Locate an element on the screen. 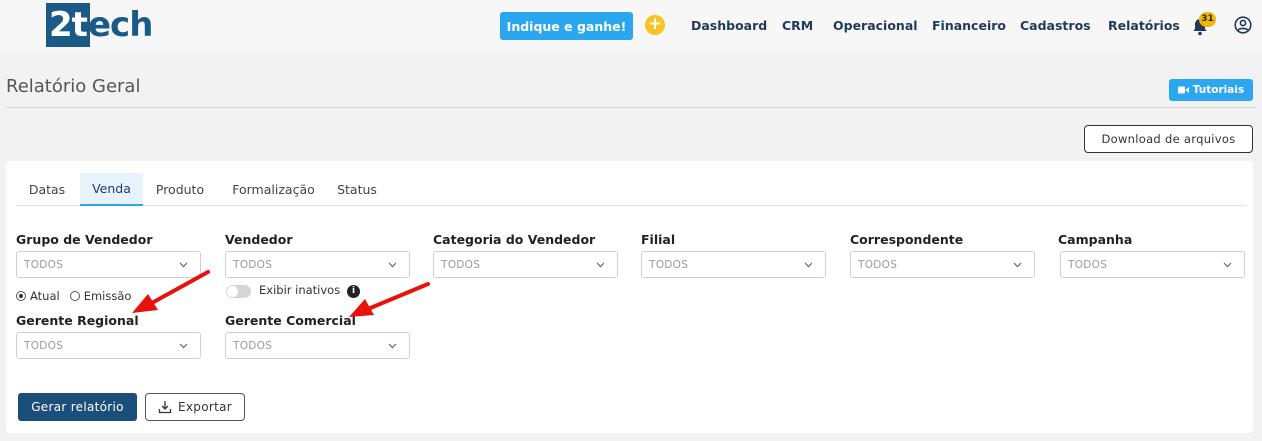 This screenshot has width=1262, height=441. download-icon is located at coordinates (165, 407).